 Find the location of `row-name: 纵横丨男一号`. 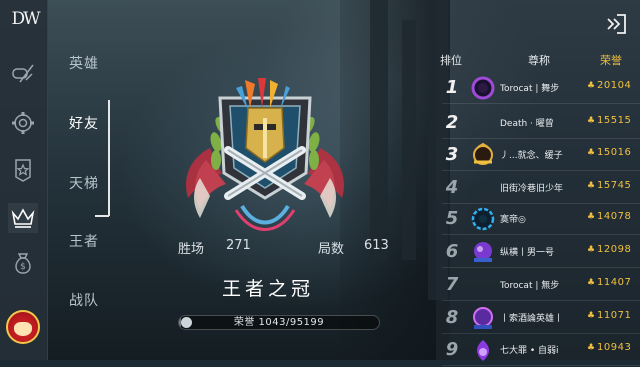

row-name: 纵横丨男一号 is located at coordinates (527, 253).